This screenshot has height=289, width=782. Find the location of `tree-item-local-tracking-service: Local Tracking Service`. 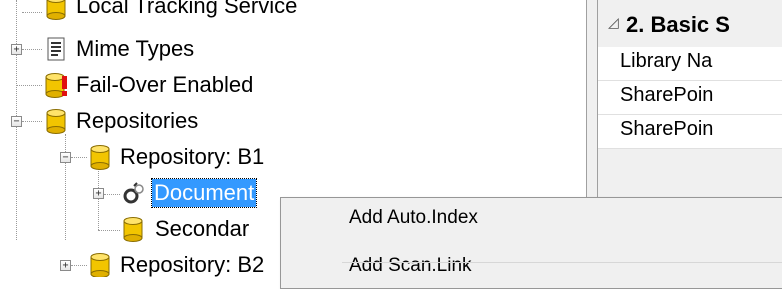

tree-item-local-tracking-service: Local Tracking Service is located at coordinates (293, 10).